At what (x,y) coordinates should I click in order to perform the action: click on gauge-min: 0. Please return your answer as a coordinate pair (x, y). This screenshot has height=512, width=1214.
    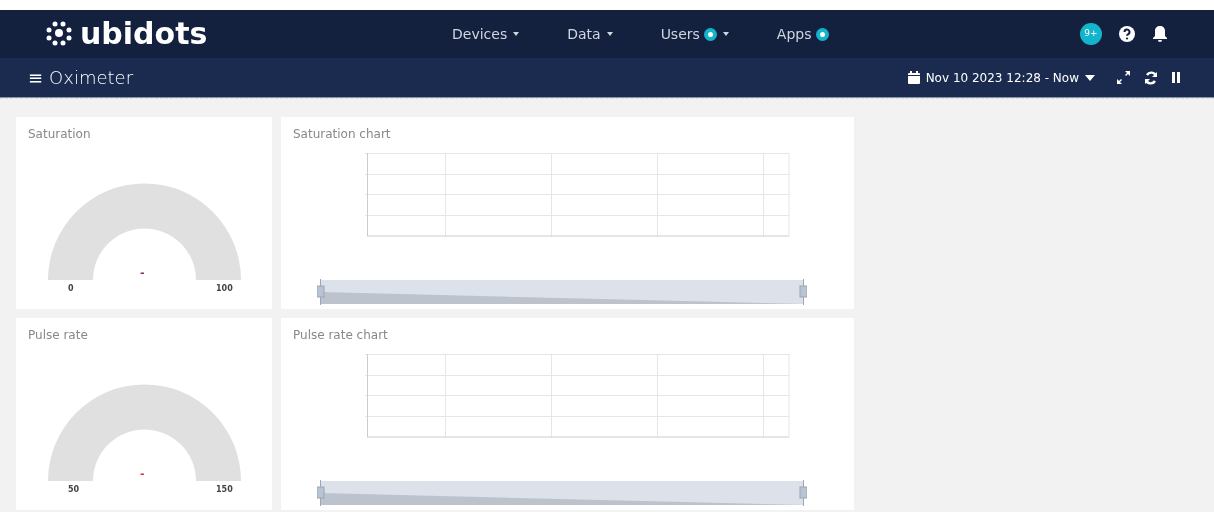
    Looking at the image, I should click on (71, 289).